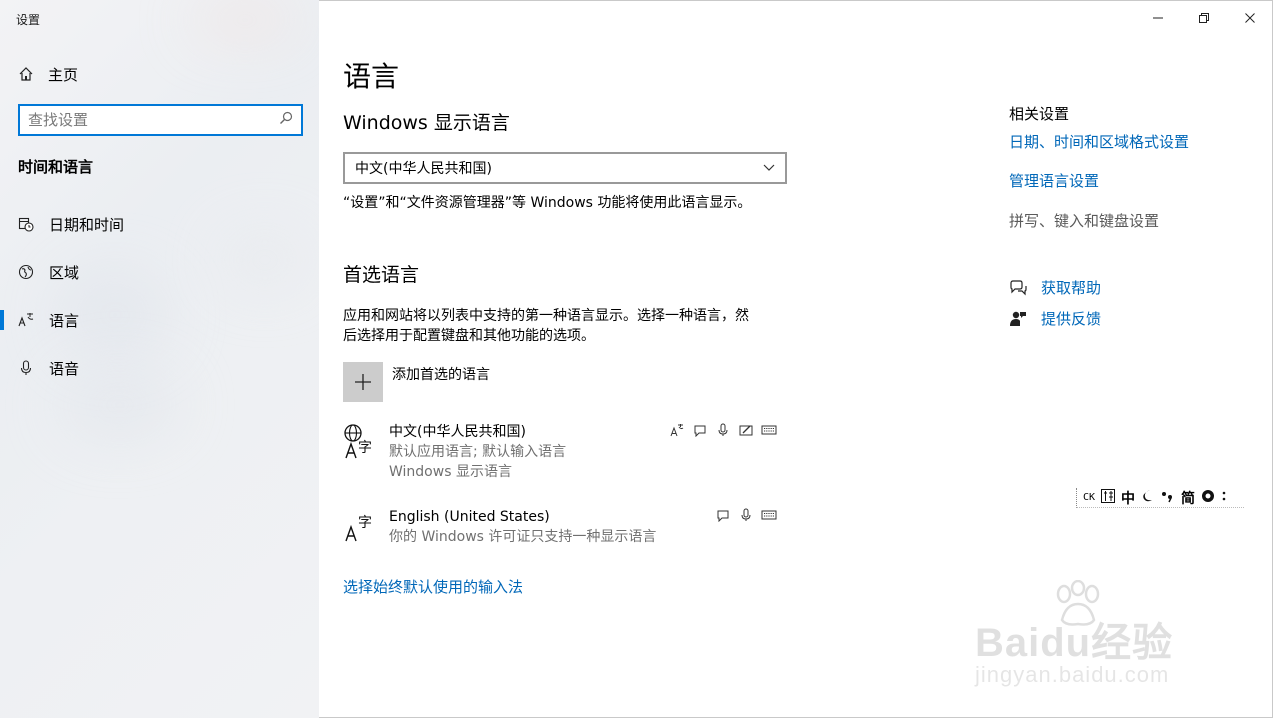  Describe the element at coordinates (469, 336) in the screenshot. I see `preferred-description-line2: 后选择用于配置键盘和其他功能的选项。` at that location.